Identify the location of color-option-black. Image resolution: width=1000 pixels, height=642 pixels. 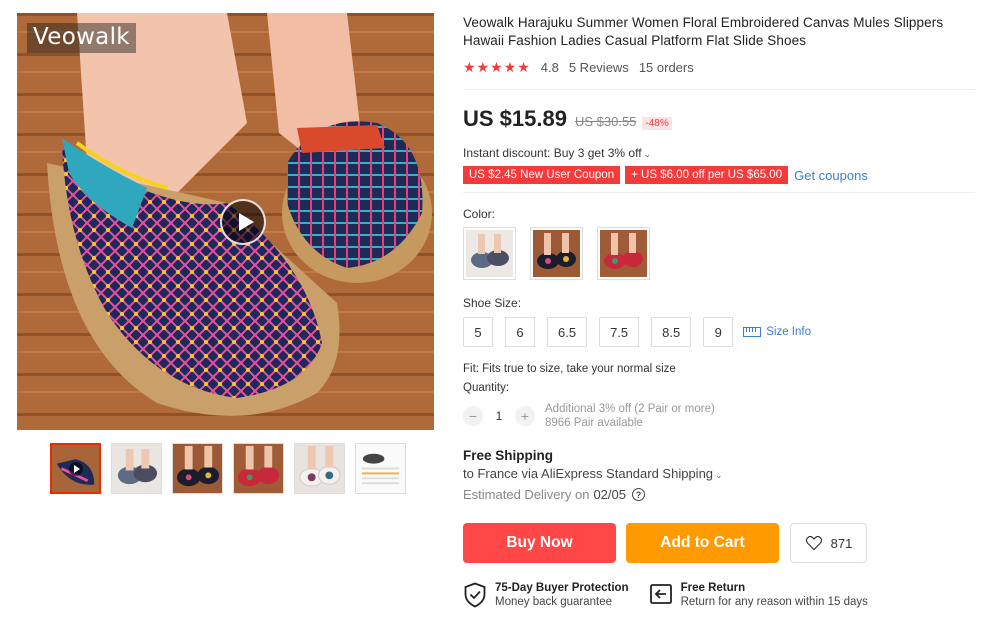
(556, 253).